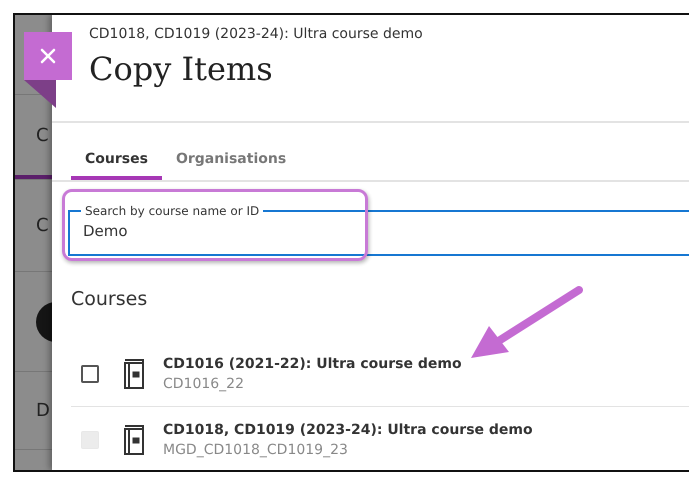 The width and height of the screenshot is (689, 479). I want to click on course-title: CD1016 (2021-22): Ultra course demo, so click(312, 364).